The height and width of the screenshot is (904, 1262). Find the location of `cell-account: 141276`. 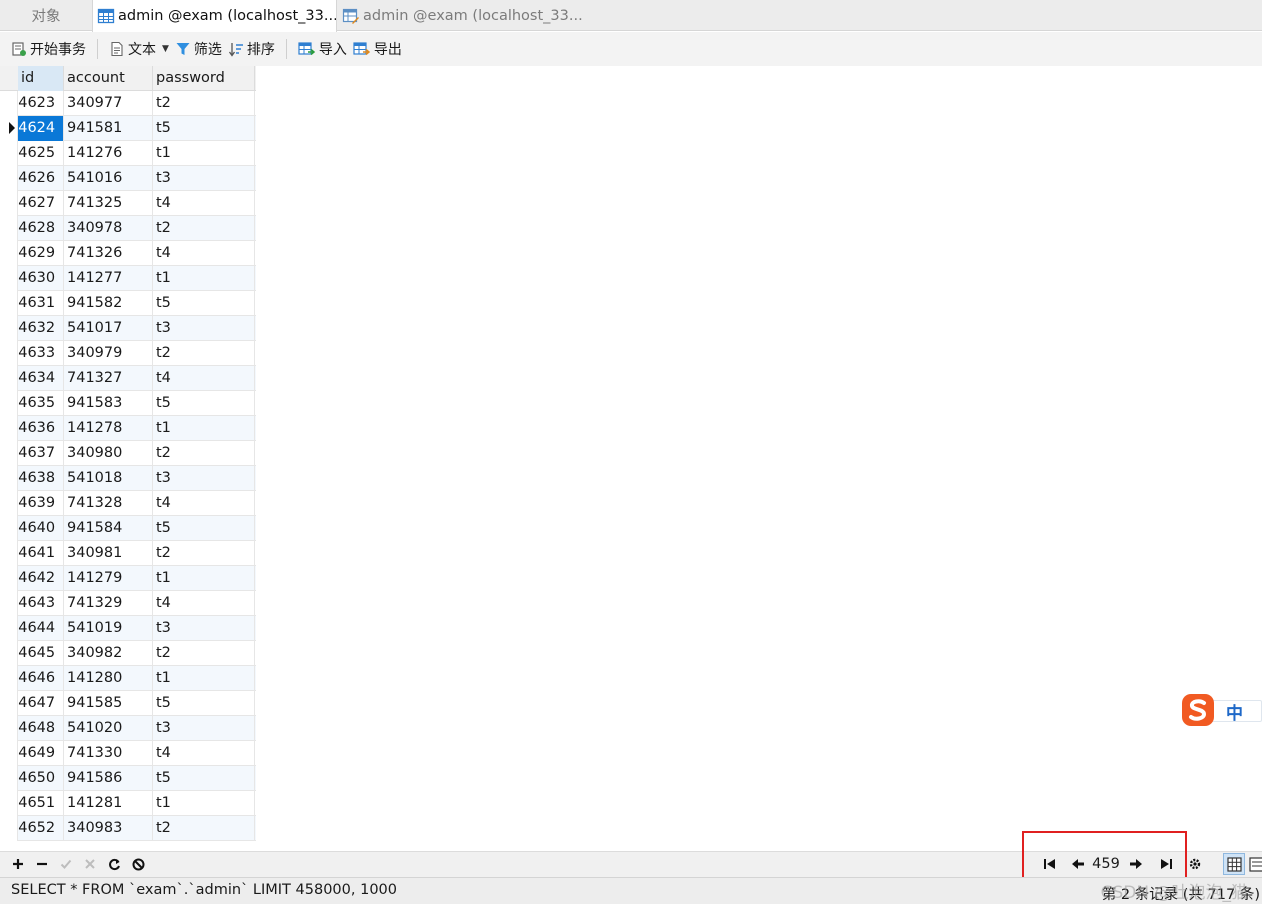

cell-account: 141276 is located at coordinates (108, 153).